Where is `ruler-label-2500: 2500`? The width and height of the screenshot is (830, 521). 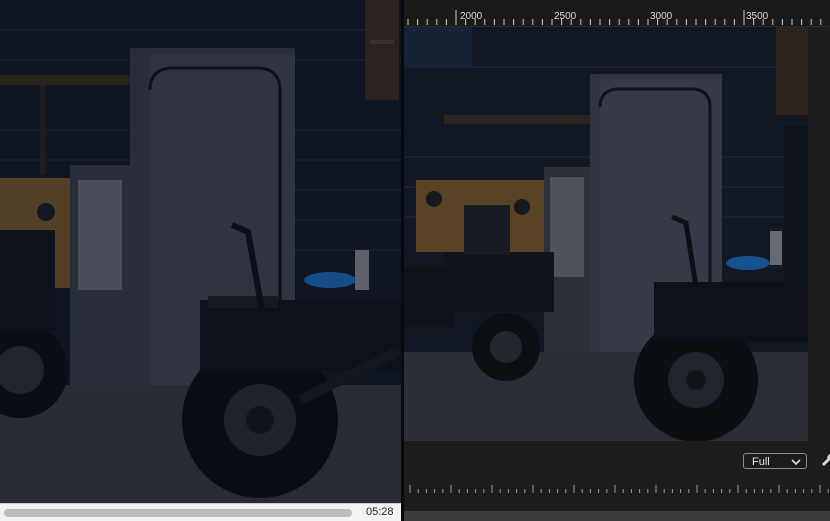 ruler-label-2500: 2500 is located at coordinates (565, 16).